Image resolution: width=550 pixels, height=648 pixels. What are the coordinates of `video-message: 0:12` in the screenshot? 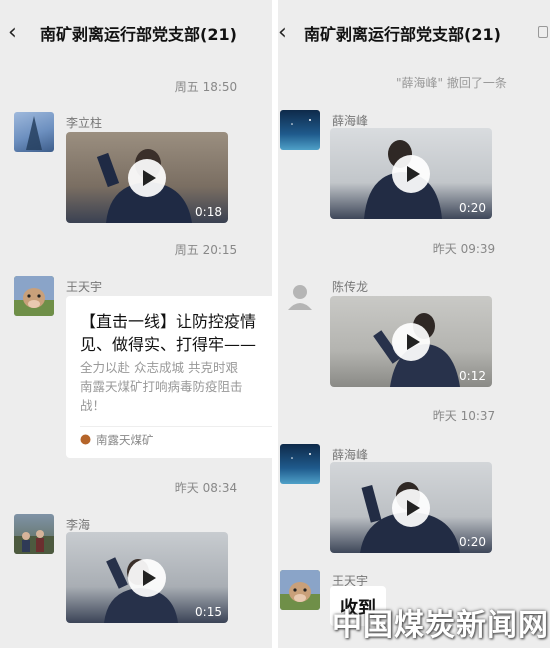 It's located at (411, 341).